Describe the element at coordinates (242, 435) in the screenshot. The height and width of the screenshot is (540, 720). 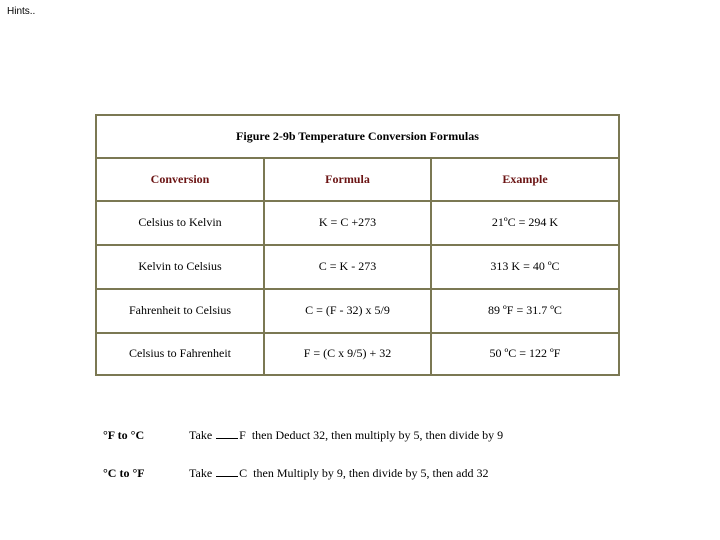
I see `rule-unit: F` at that location.